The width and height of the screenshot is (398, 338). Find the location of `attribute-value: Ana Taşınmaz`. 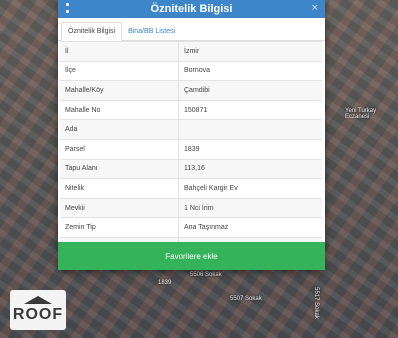

attribute-value: Ana Taşınmaz is located at coordinates (250, 227).